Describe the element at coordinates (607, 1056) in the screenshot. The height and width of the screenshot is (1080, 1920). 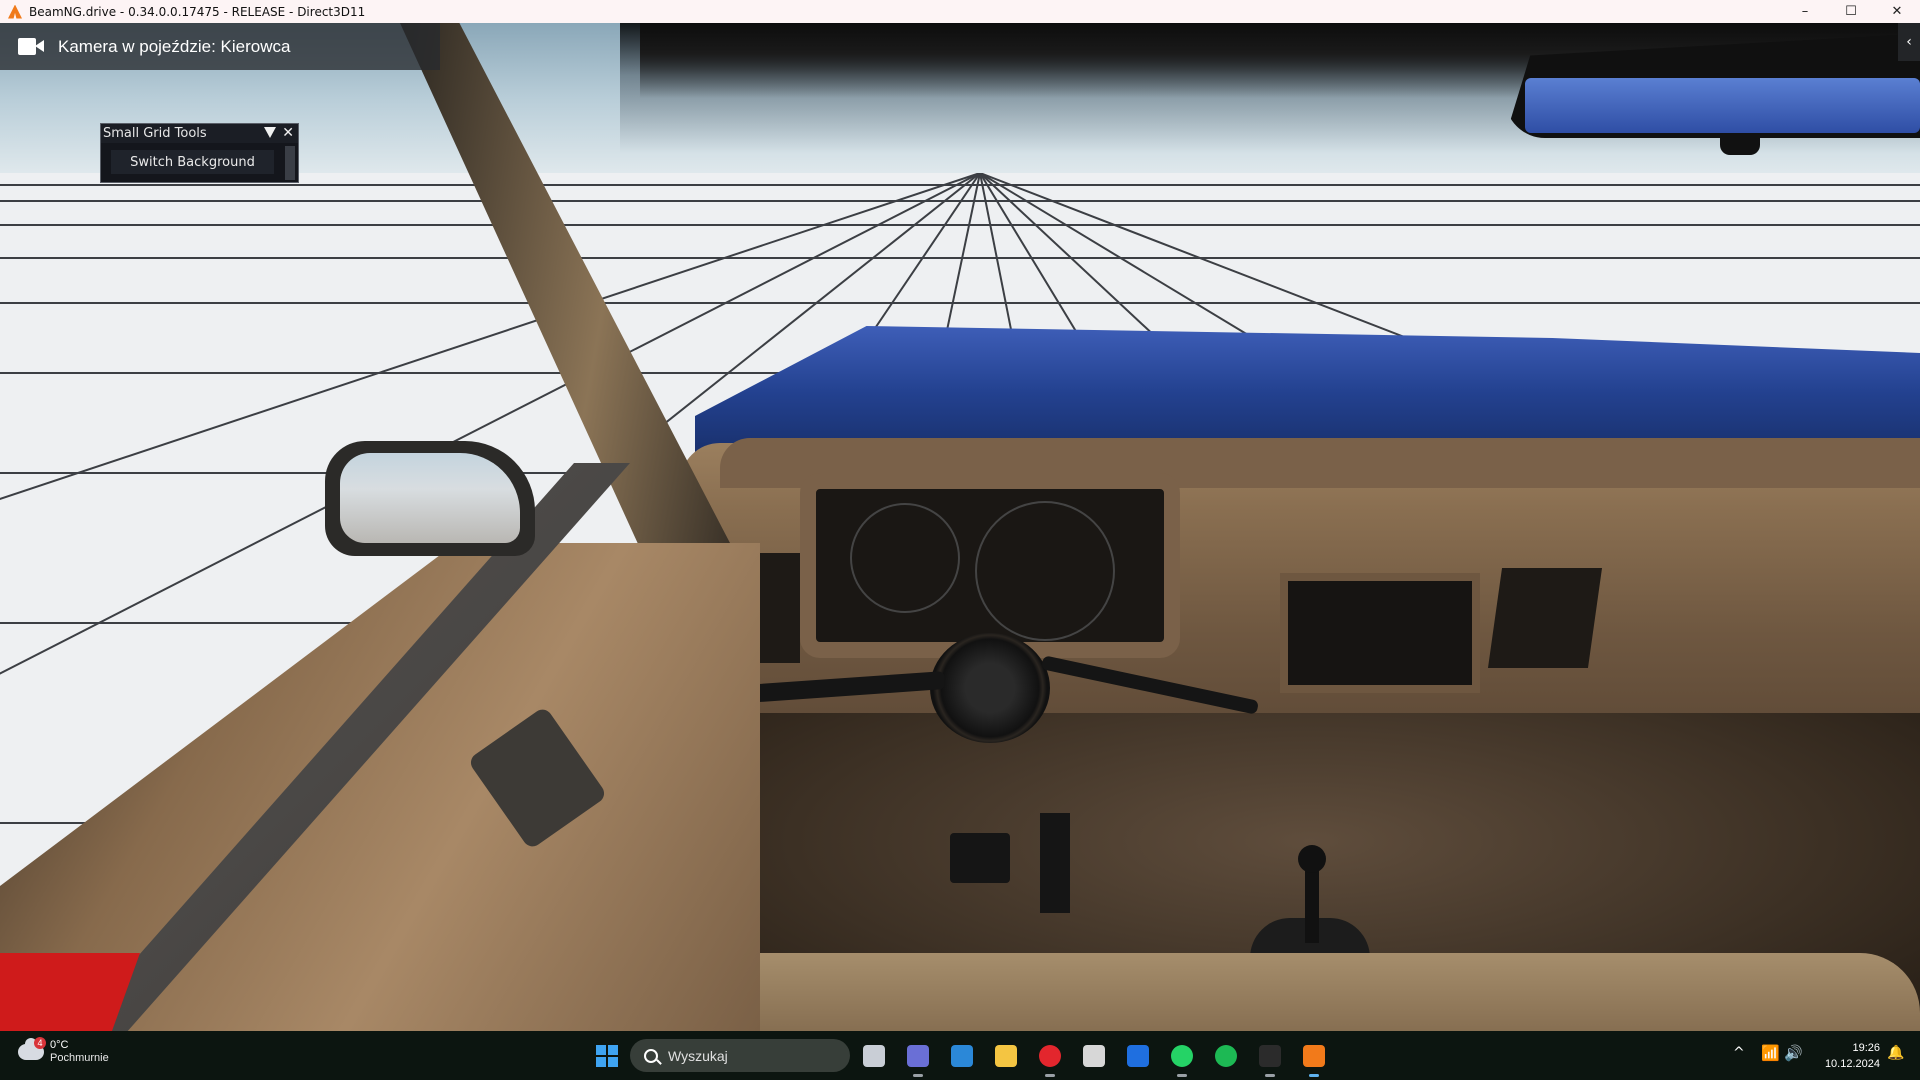
I see `start-button` at that location.